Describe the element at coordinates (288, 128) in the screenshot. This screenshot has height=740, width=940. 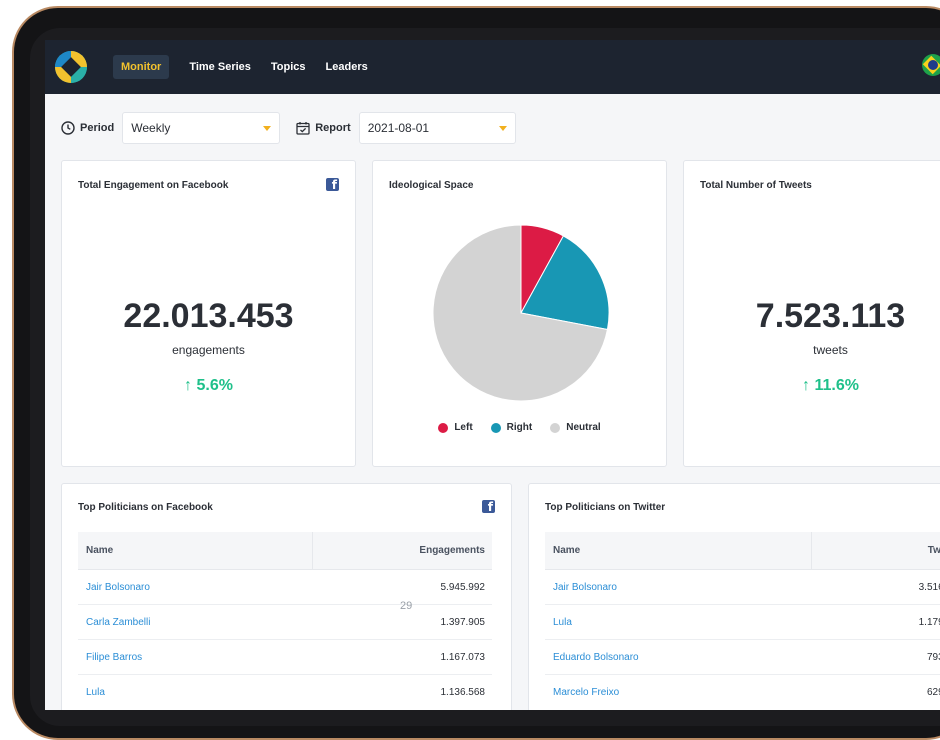
I see `filter-bar: Period Weekly Report 2021-08-01` at that location.